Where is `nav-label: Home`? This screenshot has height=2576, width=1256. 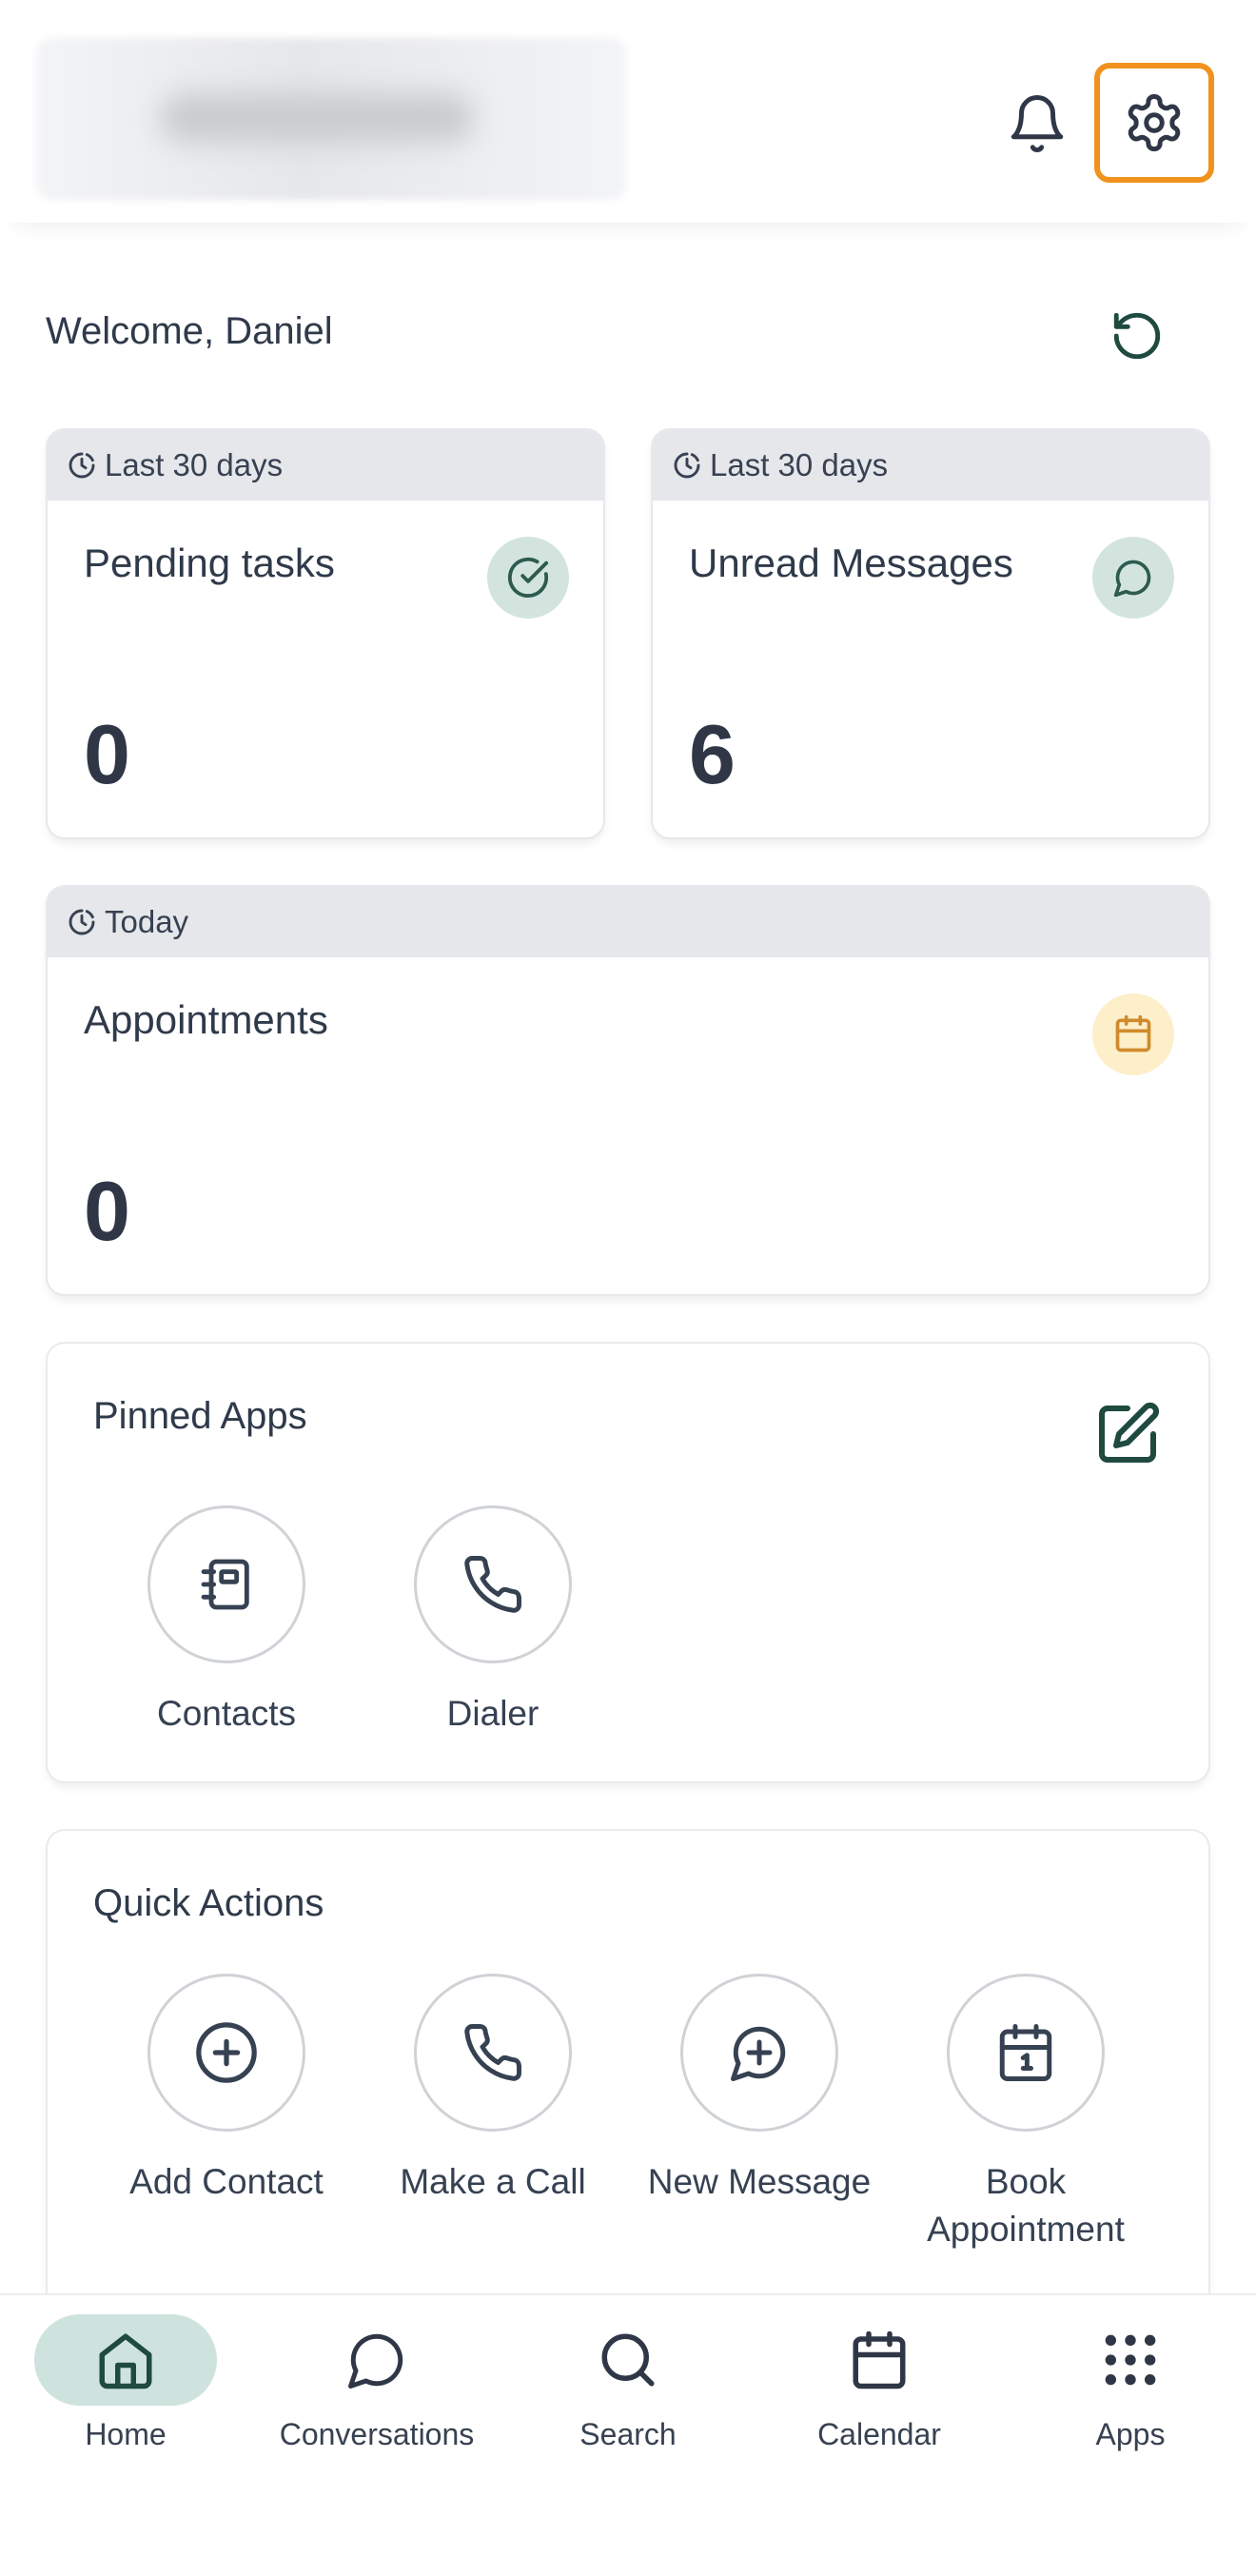 nav-label: Home is located at coordinates (126, 2434).